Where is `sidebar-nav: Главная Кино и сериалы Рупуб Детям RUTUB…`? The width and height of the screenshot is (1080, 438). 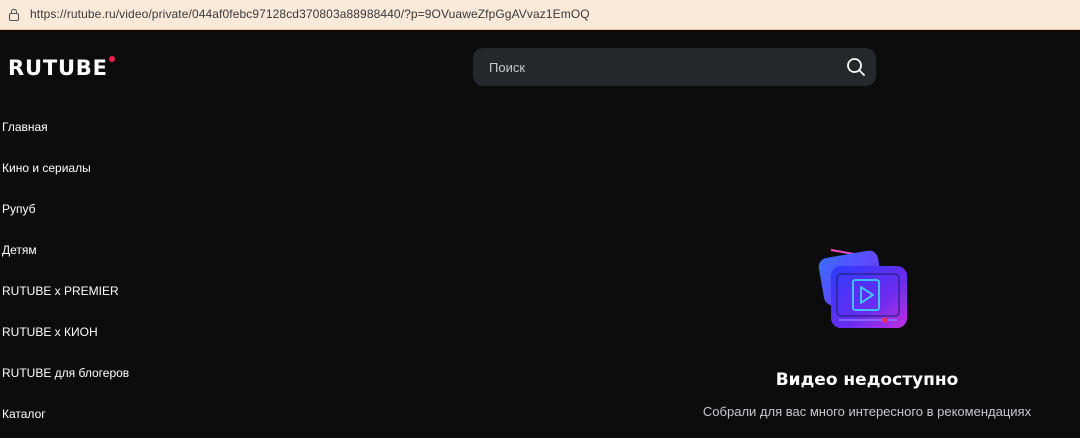 sidebar-nav: Главная Кино и сериалы Рупуб Детям RUTUB… is located at coordinates (100, 274).